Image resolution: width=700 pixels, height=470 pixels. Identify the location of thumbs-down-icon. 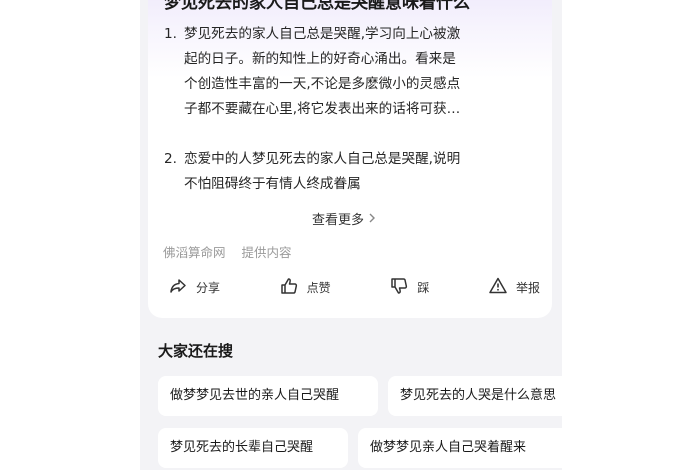
(399, 287).